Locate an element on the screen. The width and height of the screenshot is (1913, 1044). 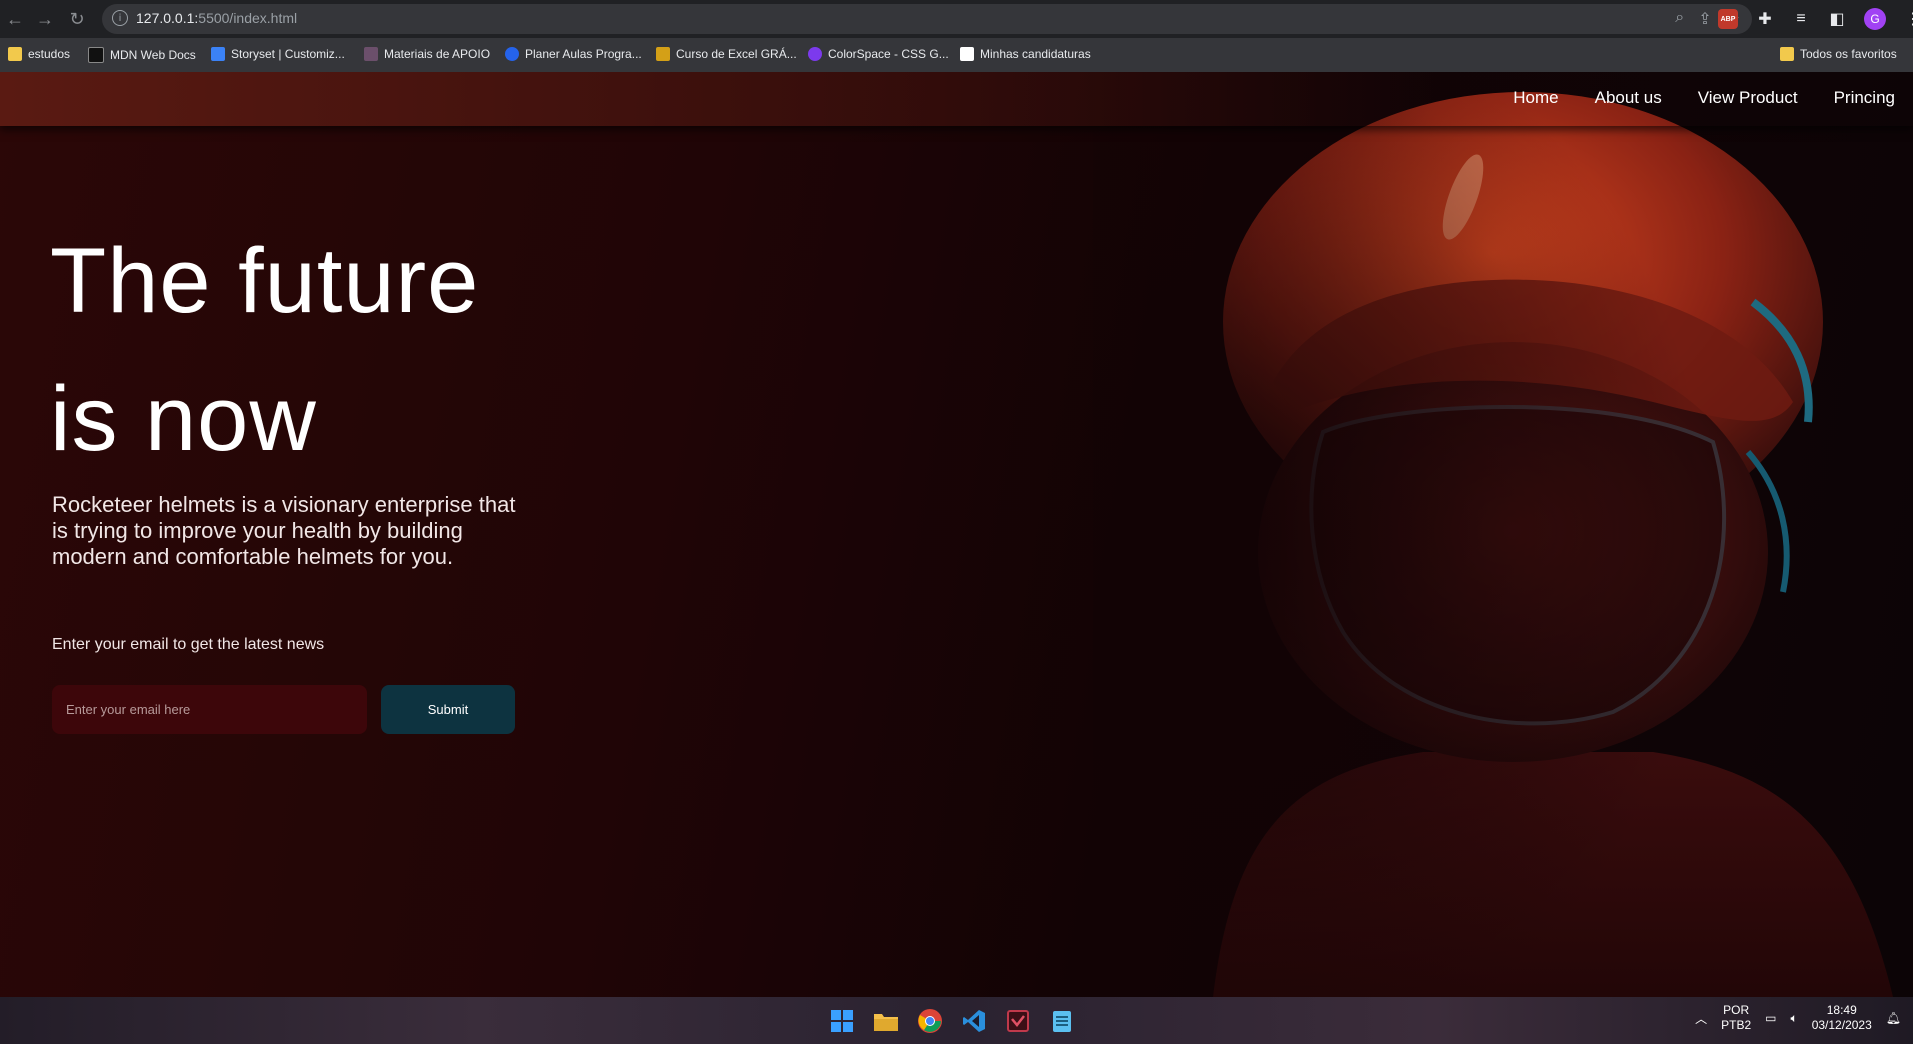
puzzle-icon: ✚ is located at coordinates (1765, 19).